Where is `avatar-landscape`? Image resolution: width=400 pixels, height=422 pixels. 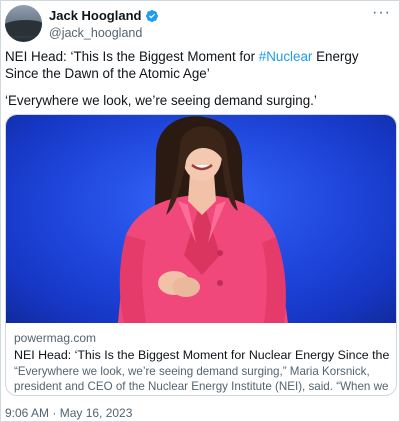 avatar-landscape is located at coordinates (23, 28).